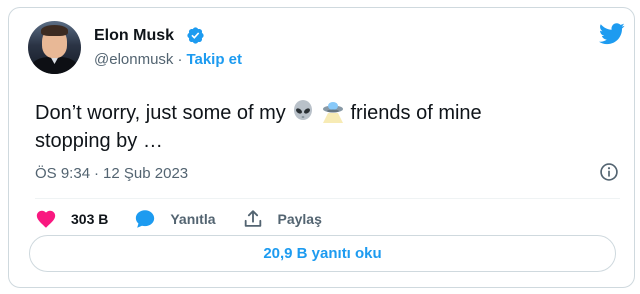 The image size is (640, 294). I want to click on verified-badge-icon, so click(195, 35).